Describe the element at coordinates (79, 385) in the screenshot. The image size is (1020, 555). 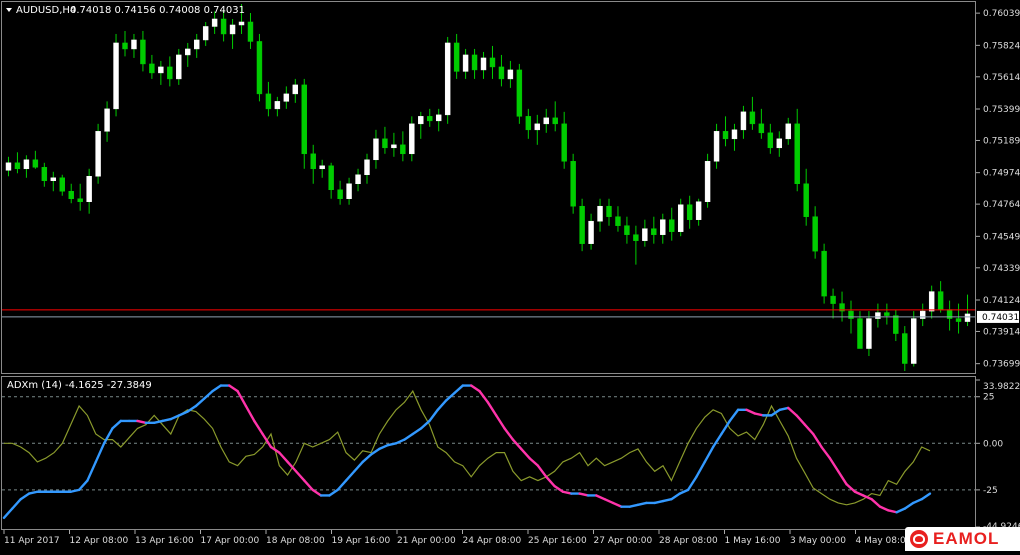
I see `indicator-label: ADXm (14) -4.1625 -27.3849` at that location.